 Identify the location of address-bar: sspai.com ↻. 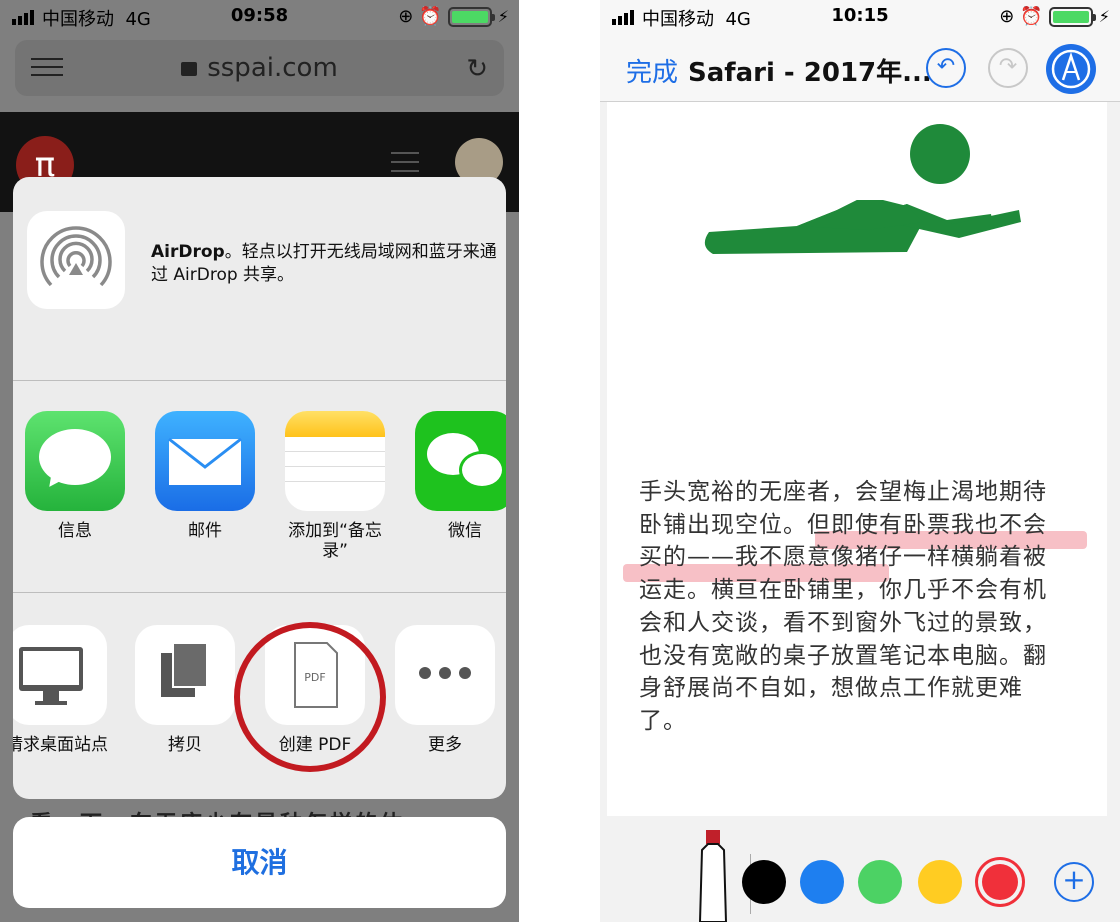
(259, 68).